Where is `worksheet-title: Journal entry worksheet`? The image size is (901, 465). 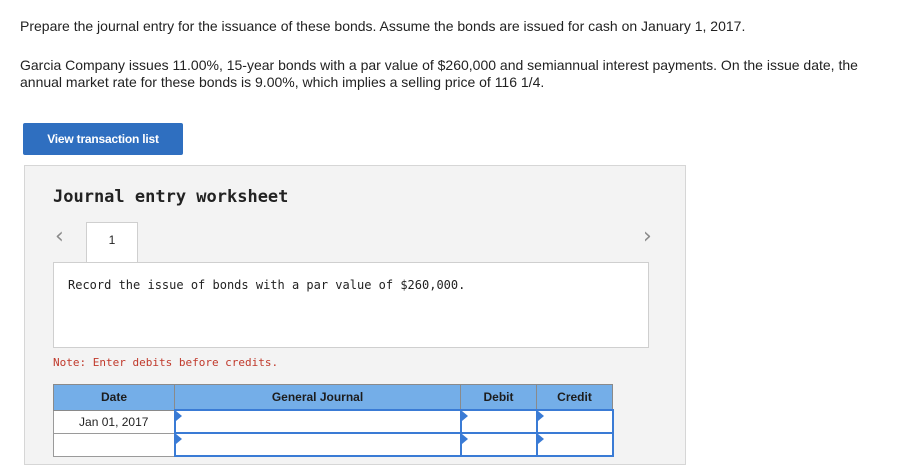 worksheet-title: Journal entry worksheet is located at coordinates (171, 197).